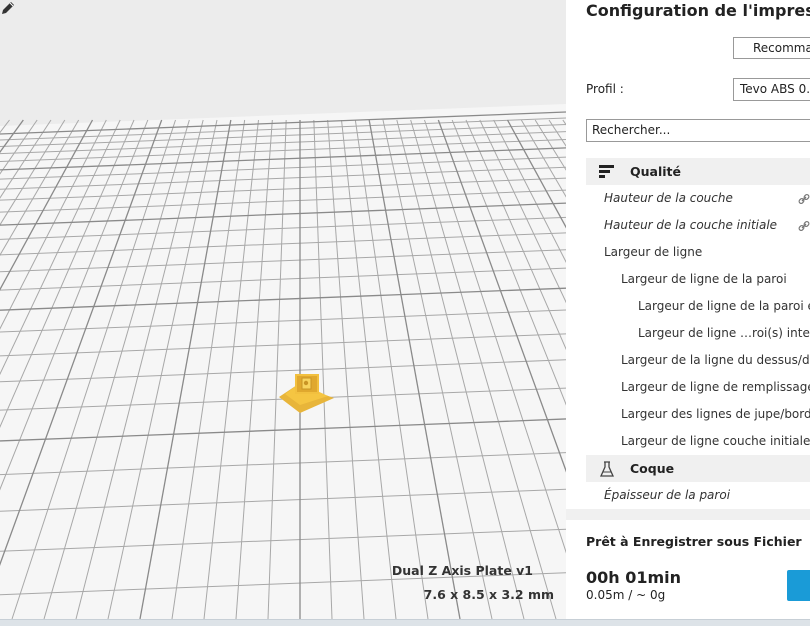  What do you see at coordinates (694, 541) in the screenshot?
I see `ready-status: Prêt à Enregistrer sous Fichier` at bounding box center [694, 541].